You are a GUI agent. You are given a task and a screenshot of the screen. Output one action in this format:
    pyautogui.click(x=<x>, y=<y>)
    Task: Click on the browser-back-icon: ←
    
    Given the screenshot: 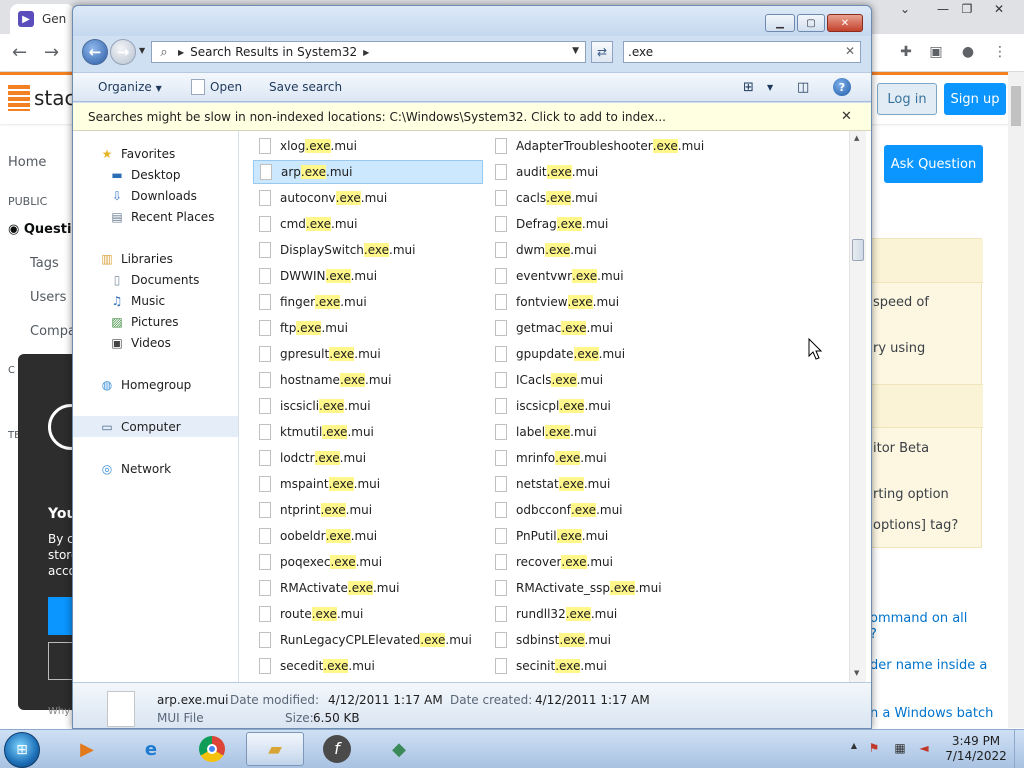 What is the action you would take?
    pyautogui.click(x=19, y=52)
    